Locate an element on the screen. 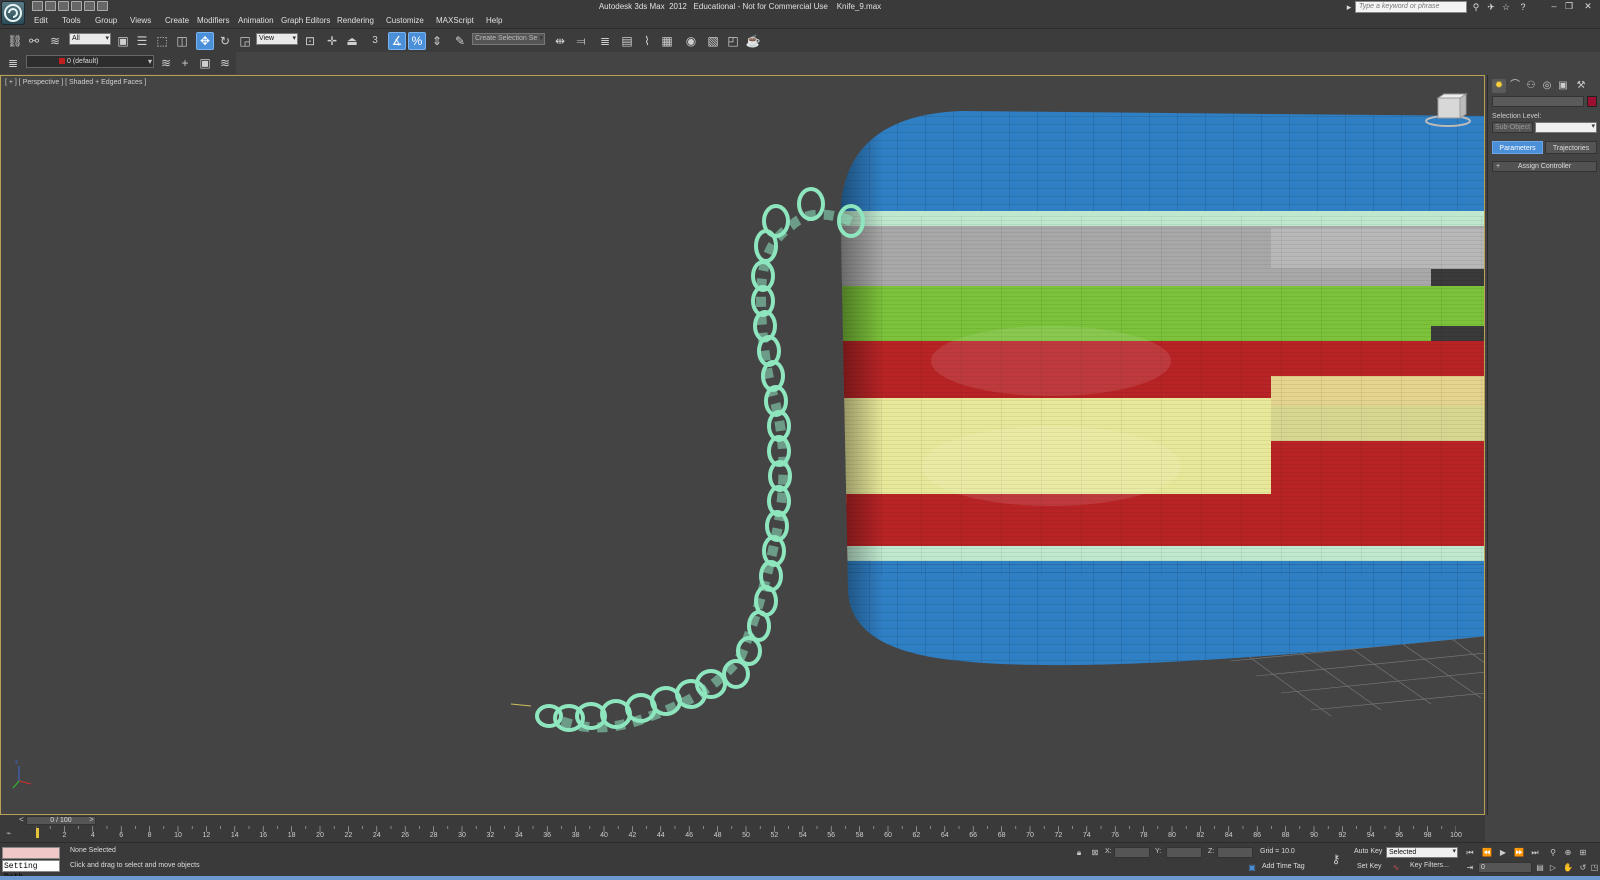  menu-customize: Customize is located at coordinates (405, 20).